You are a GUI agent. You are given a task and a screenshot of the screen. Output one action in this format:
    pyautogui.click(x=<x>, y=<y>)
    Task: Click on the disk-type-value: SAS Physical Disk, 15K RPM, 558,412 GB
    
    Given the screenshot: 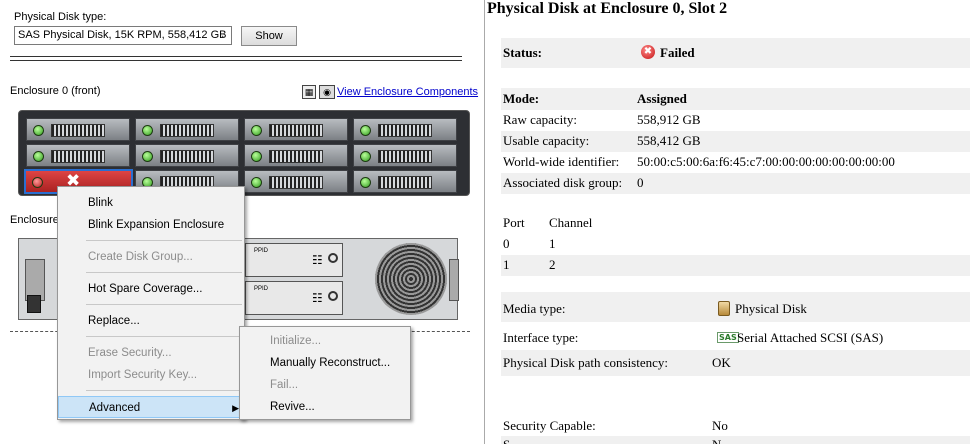 What is the action you would take?
    pyautogui.click(x=122, y=35)
    